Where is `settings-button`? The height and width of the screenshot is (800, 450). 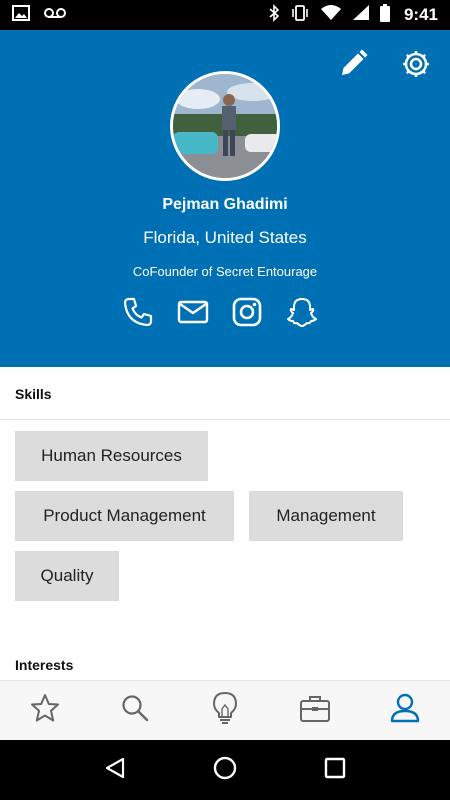 settings-button is located at coordinates (416, 66).